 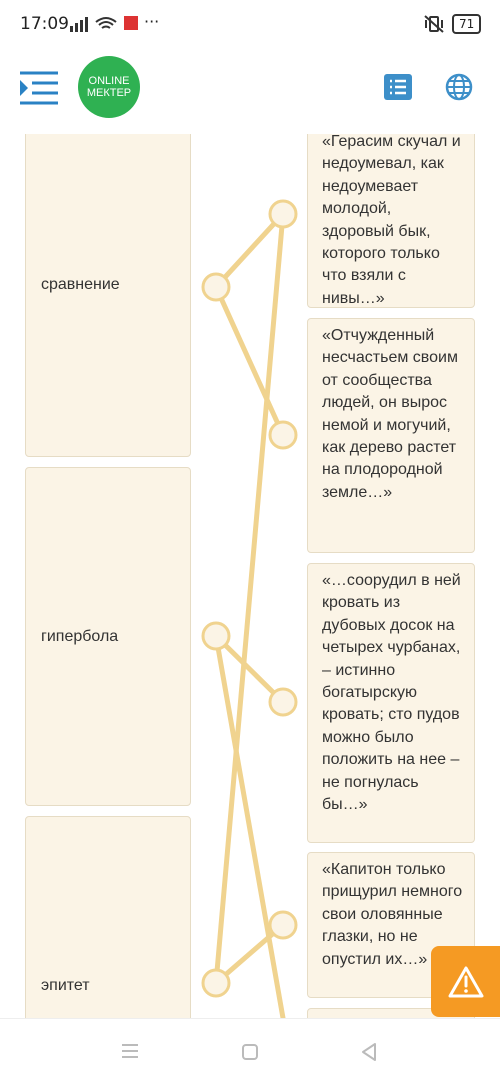 What do you see at coordinates (250, 92) in the screenshot?
I see `app-header: ONLINE МЕКТЕР` at bounding box center [250, 92].